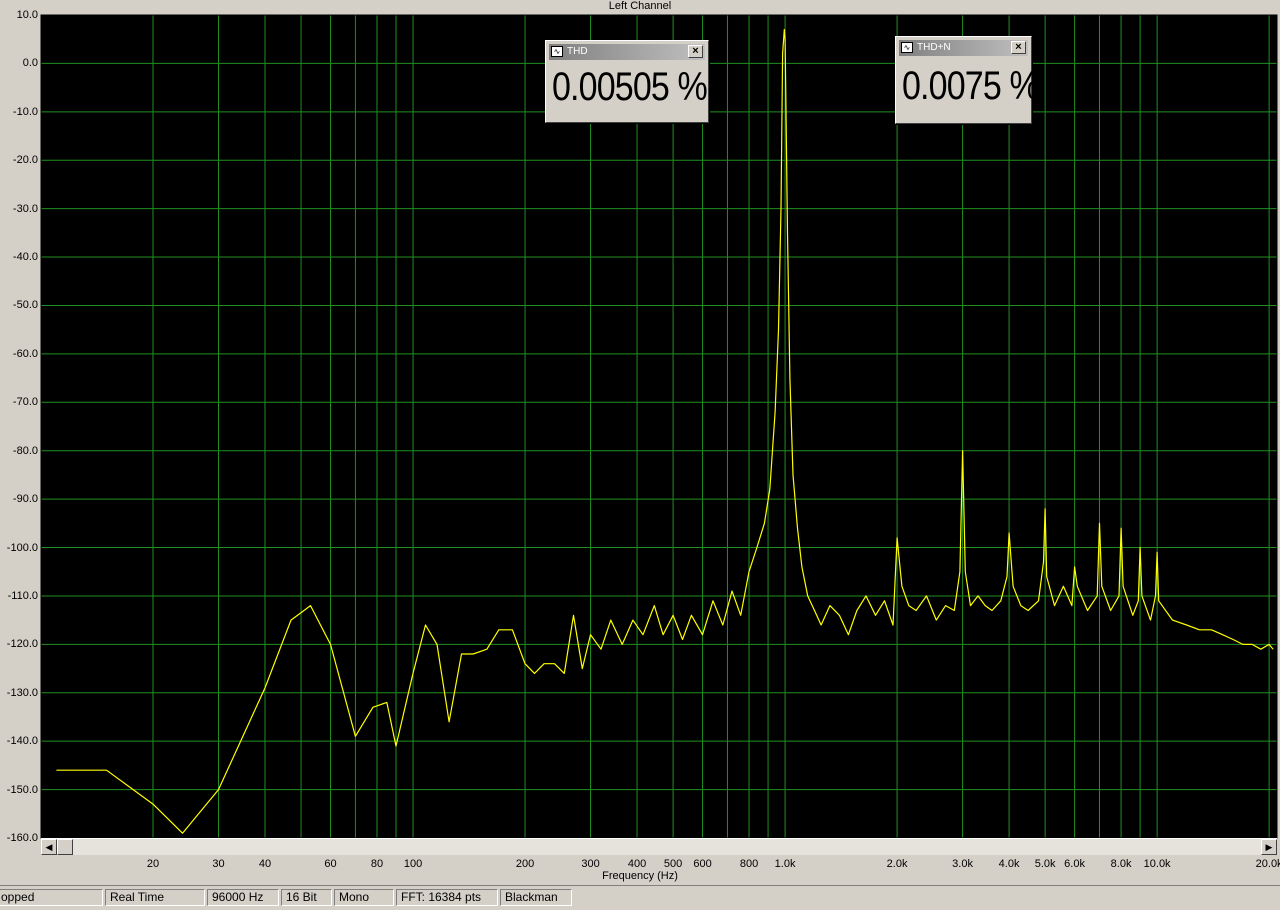 This screenshot has height=910, width=1280. What do you see at coordinates (153, 864) in the screenshot?
I see `x-tick-label: 20` at bounding box center [153, 864].